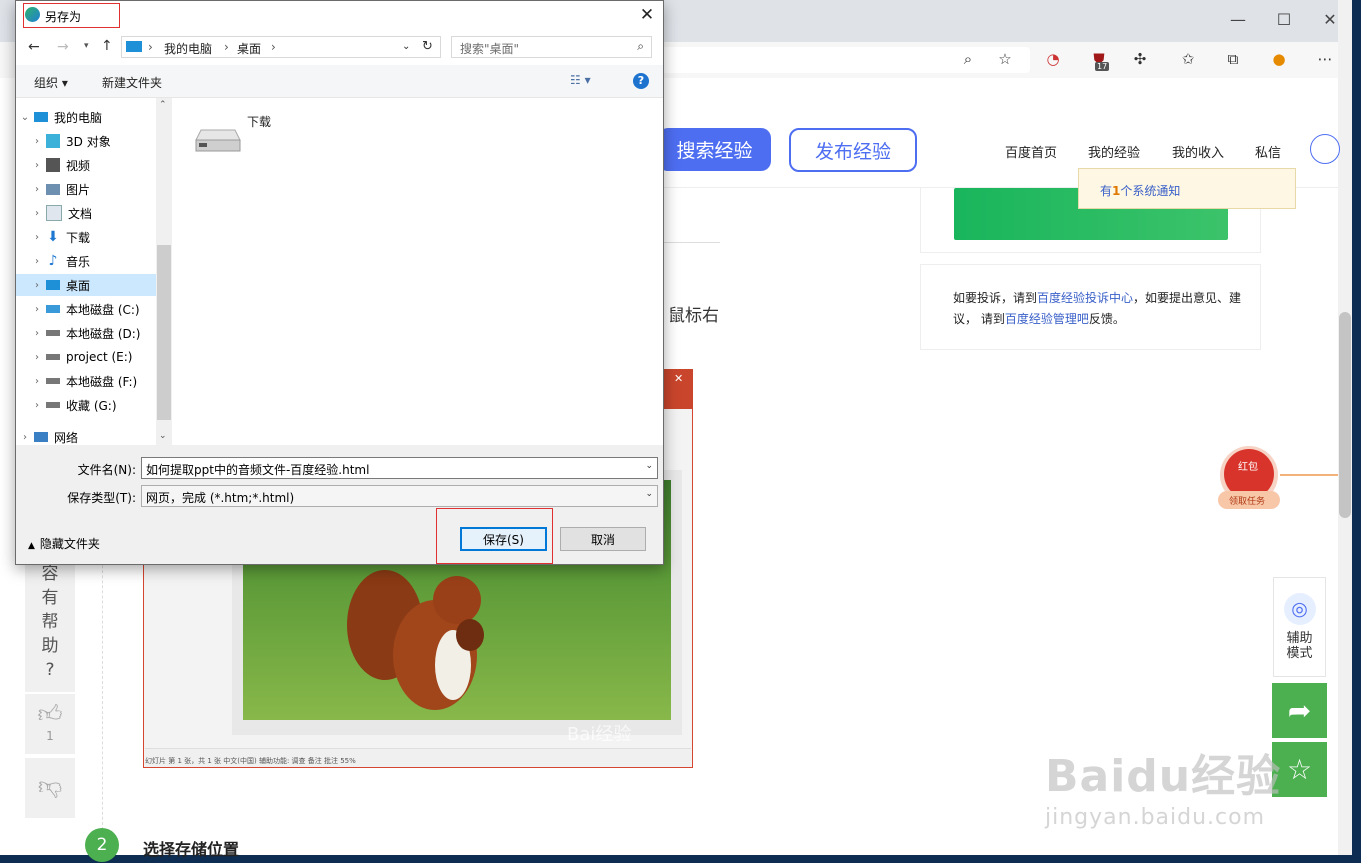  I want to click on filetype-value: 网页，完成 (*.htm;*.html), so click(220, 498).